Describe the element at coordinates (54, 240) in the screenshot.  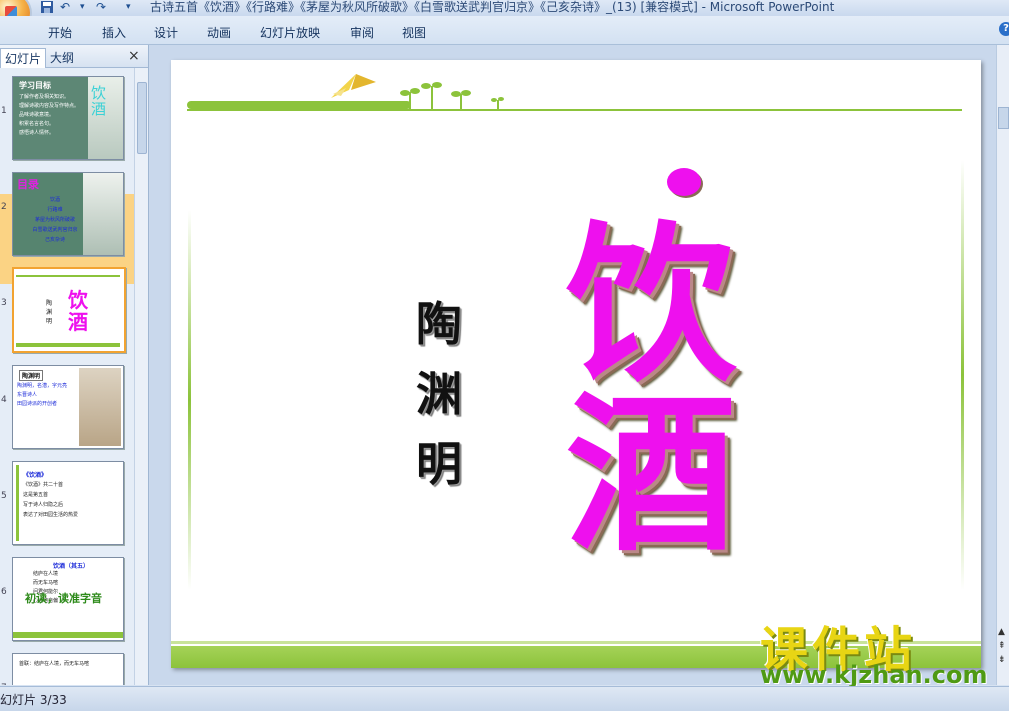
I see `thumb-line: 己亥杂诗` at that location.